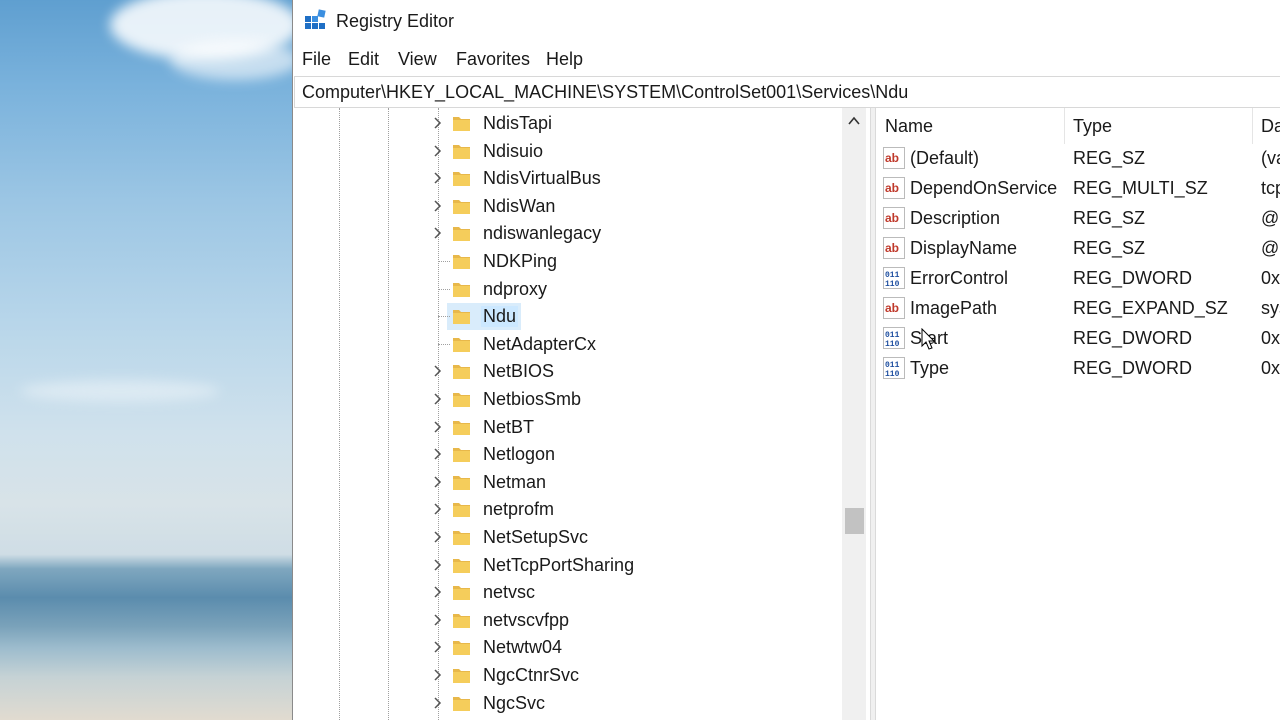 The image size is (1280, 720). Describe the element at coordinates (984, 188) in the screenshot. I see `value-name: DependOnService` at that location.